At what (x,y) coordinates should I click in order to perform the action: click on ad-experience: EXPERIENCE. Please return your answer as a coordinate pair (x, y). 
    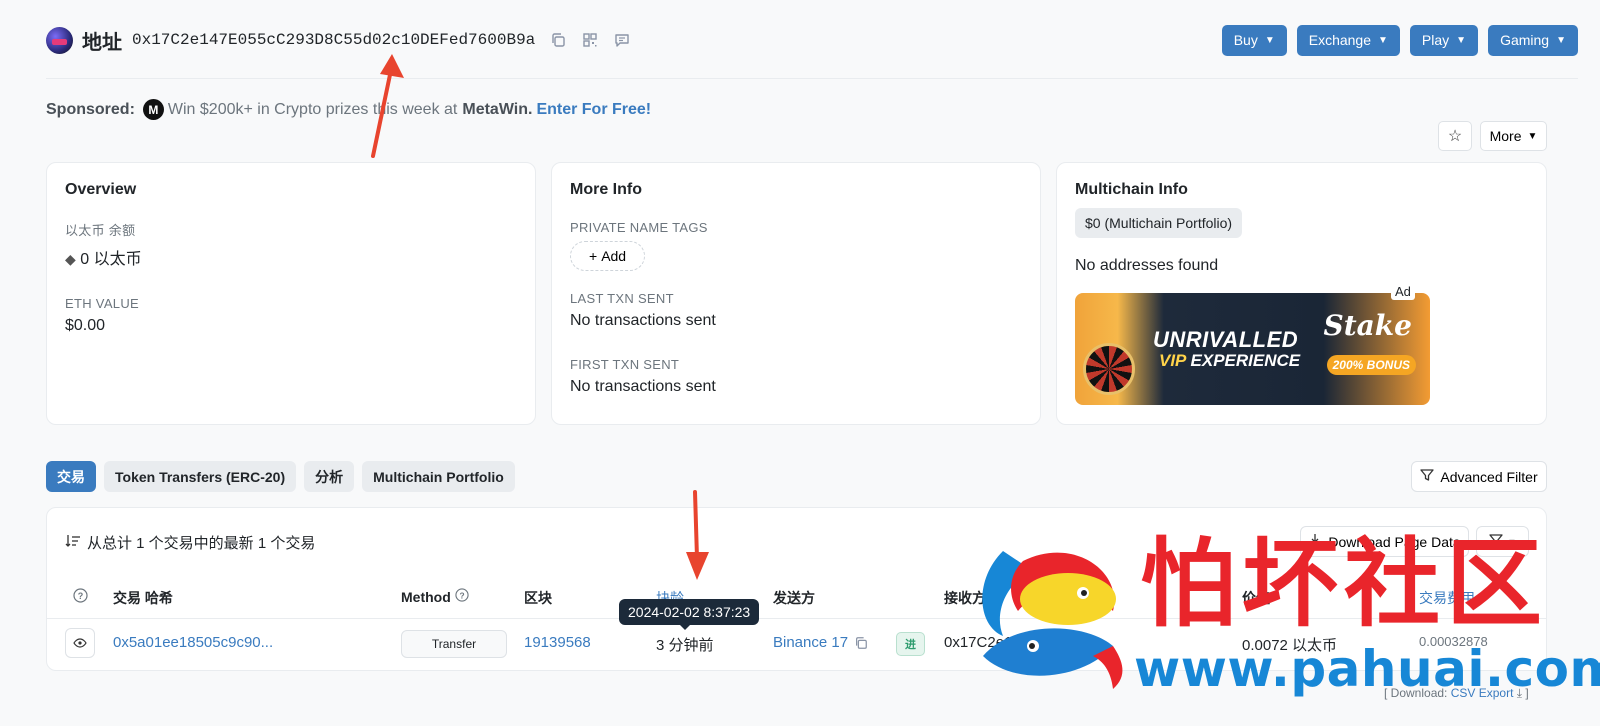
    Looking at the image, I should click on (1245, 360).